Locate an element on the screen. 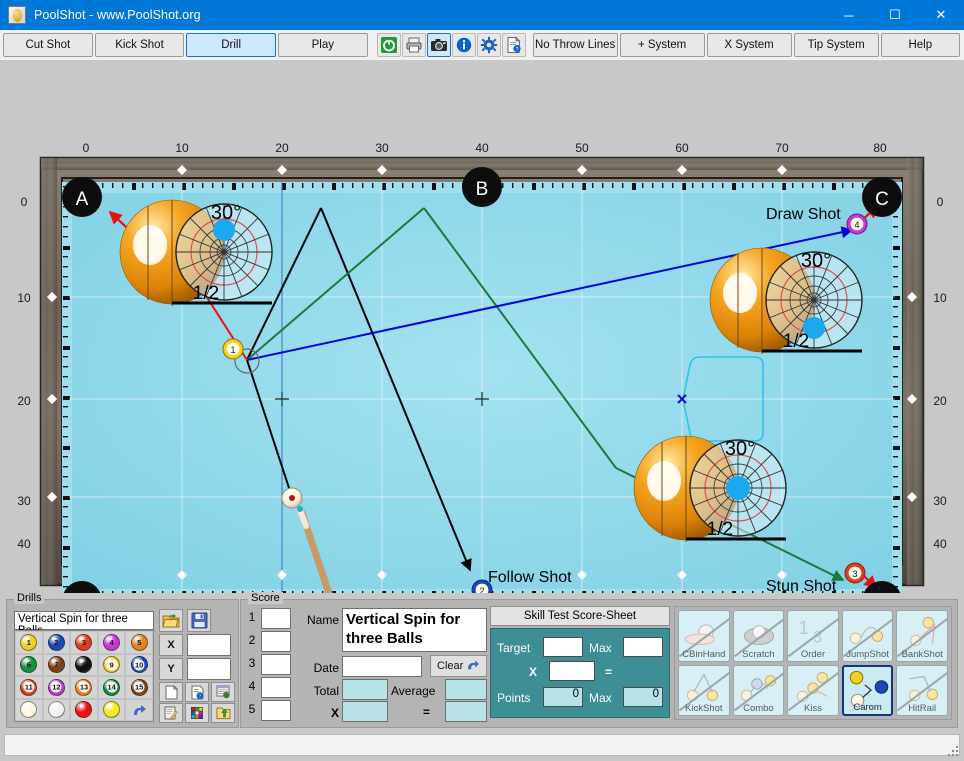 The height and width of the screenshot is (761, 964). drill-ball-cell: 8 is located at coordinates (84, 664).